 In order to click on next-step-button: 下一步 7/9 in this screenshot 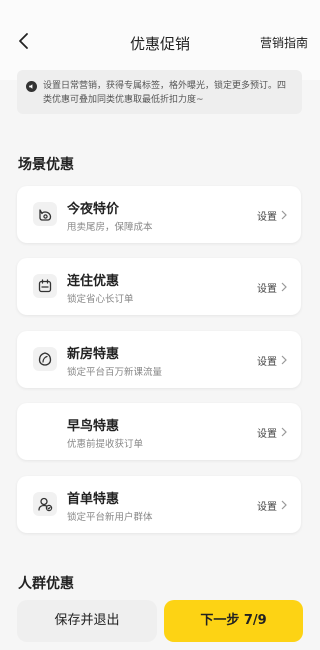, I will do `click(233, 621)`.